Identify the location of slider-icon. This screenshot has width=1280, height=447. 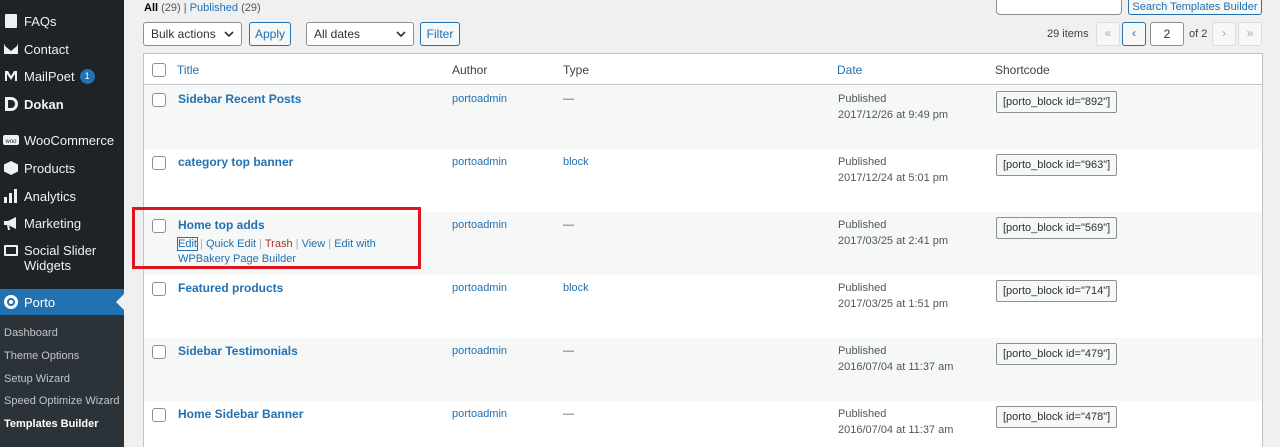
(11, 251).